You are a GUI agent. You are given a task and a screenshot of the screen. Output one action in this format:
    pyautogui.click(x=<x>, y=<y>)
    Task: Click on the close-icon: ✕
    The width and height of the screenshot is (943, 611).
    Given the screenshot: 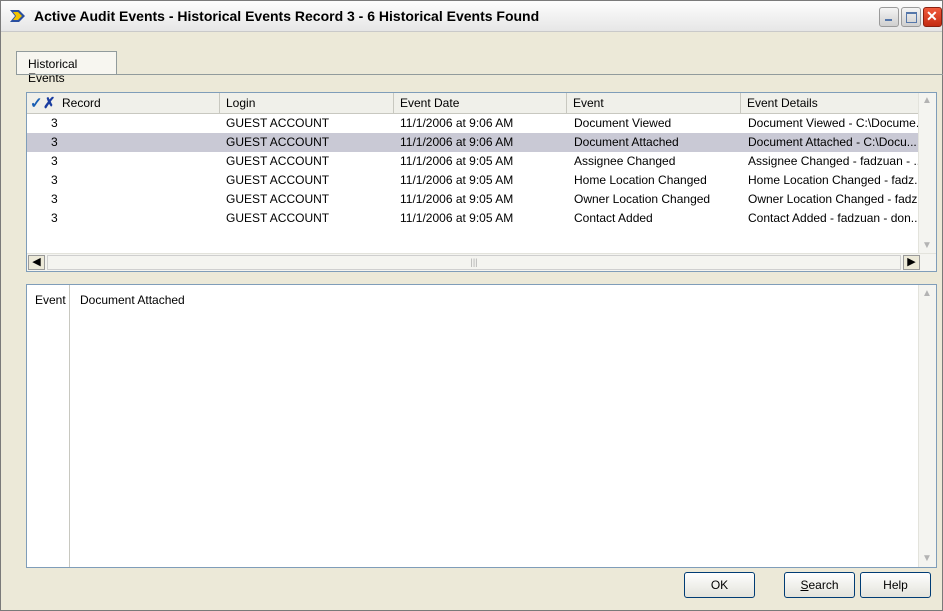 What is the action you would take?
    pyautogui.click(x=932, y=16)
    